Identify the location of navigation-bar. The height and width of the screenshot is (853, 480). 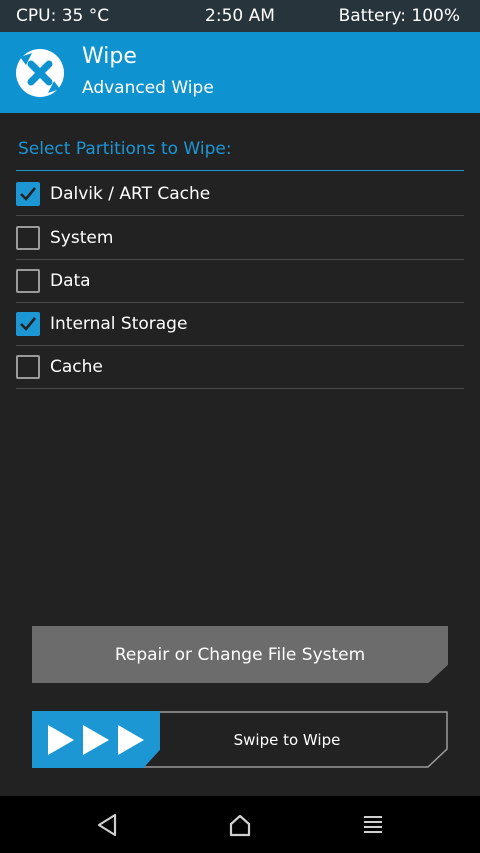
(240, 824).